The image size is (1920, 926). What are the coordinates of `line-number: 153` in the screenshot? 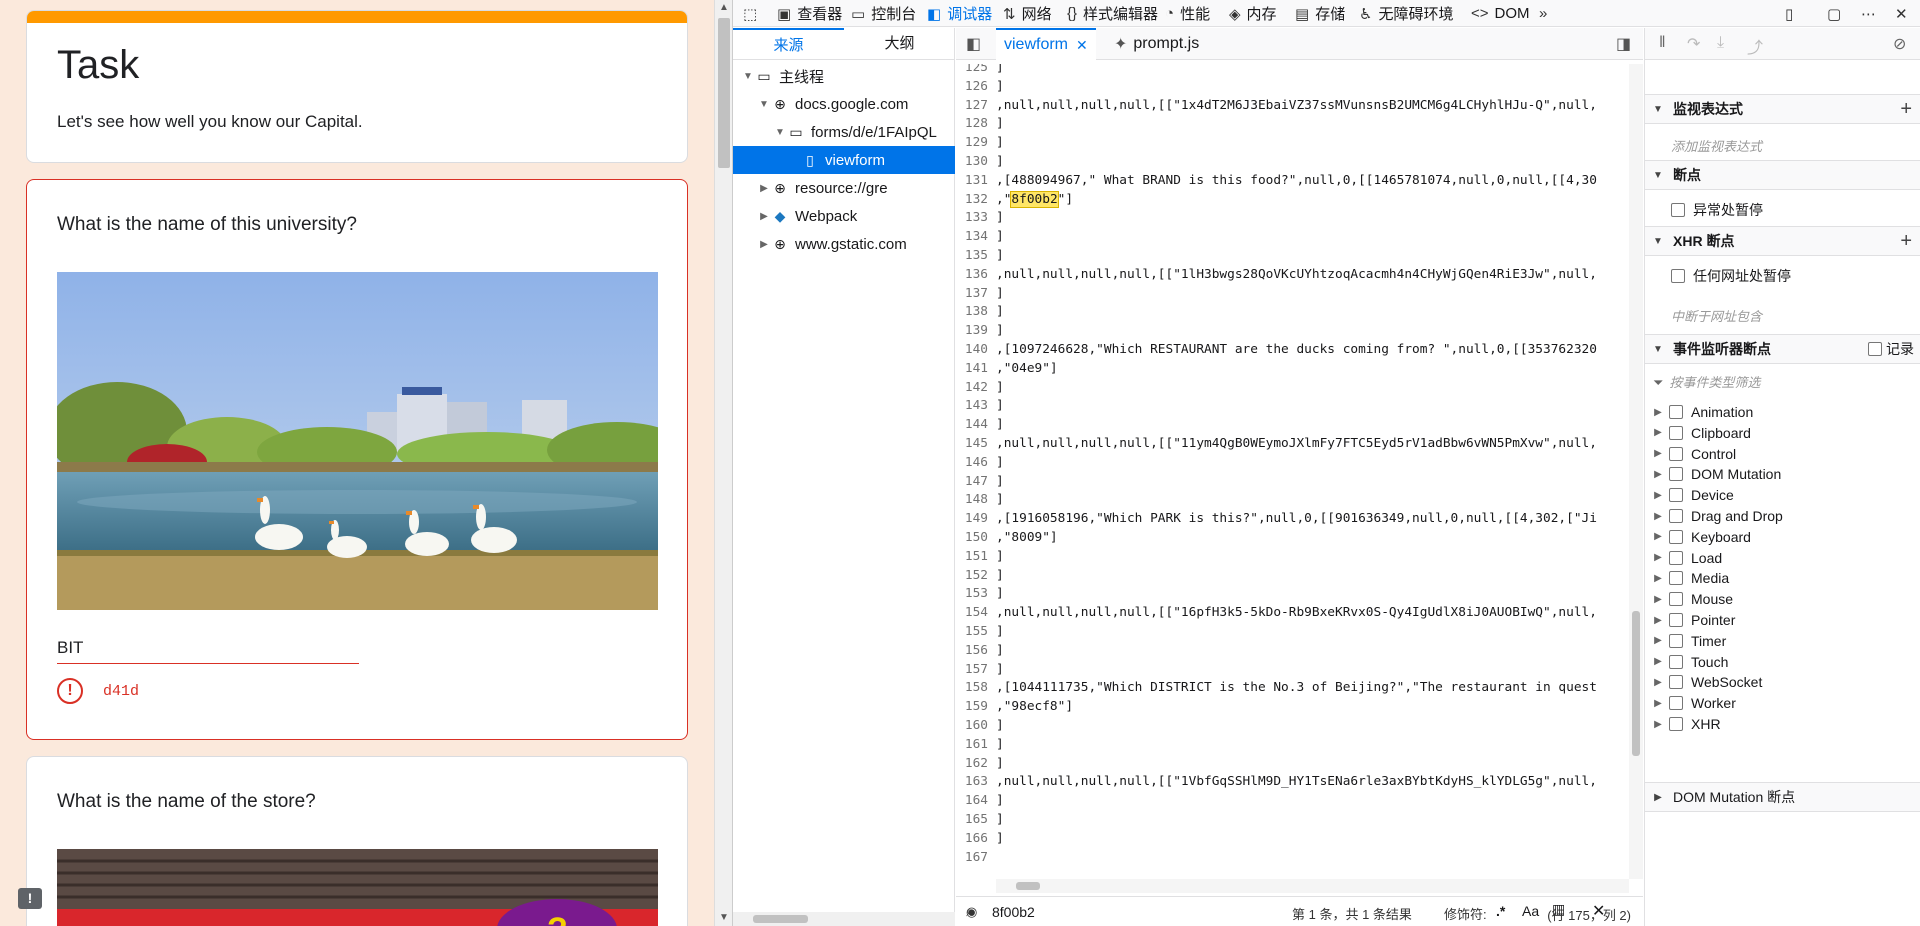 It's located at (976, 594).